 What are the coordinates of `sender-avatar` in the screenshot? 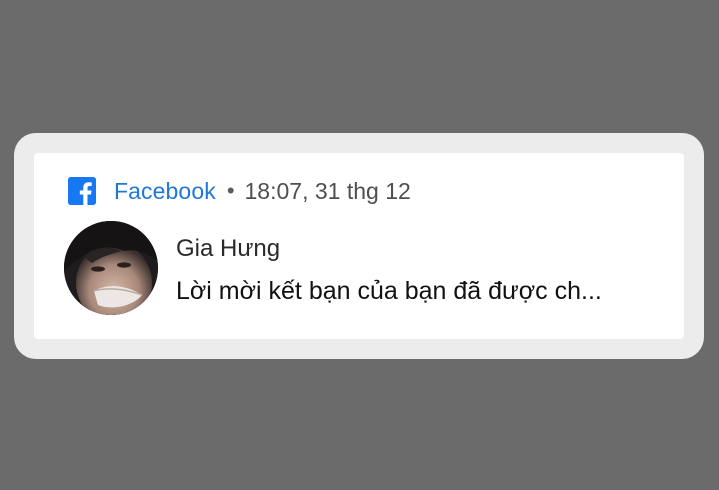 It's located at (111, 268).